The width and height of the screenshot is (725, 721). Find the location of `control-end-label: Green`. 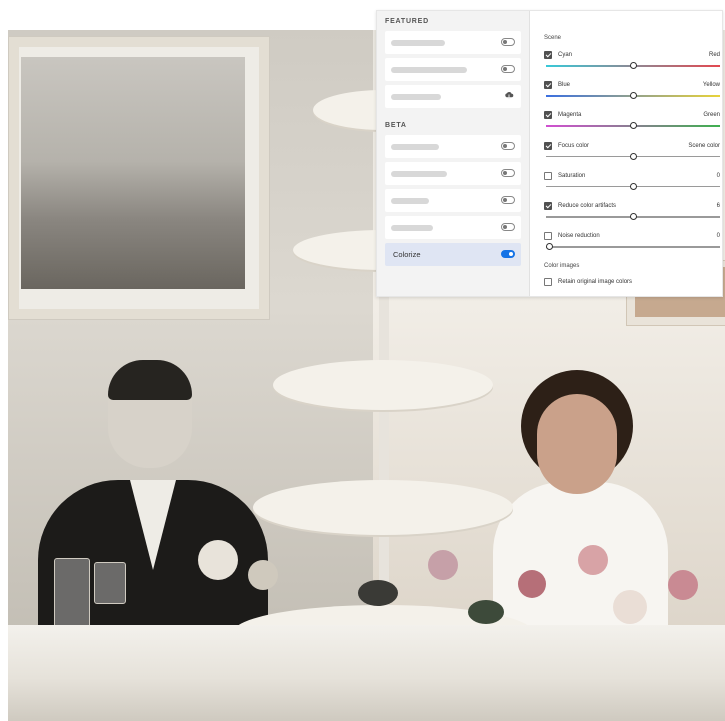

control-end-label: Green is located at coordinates (711, 115).